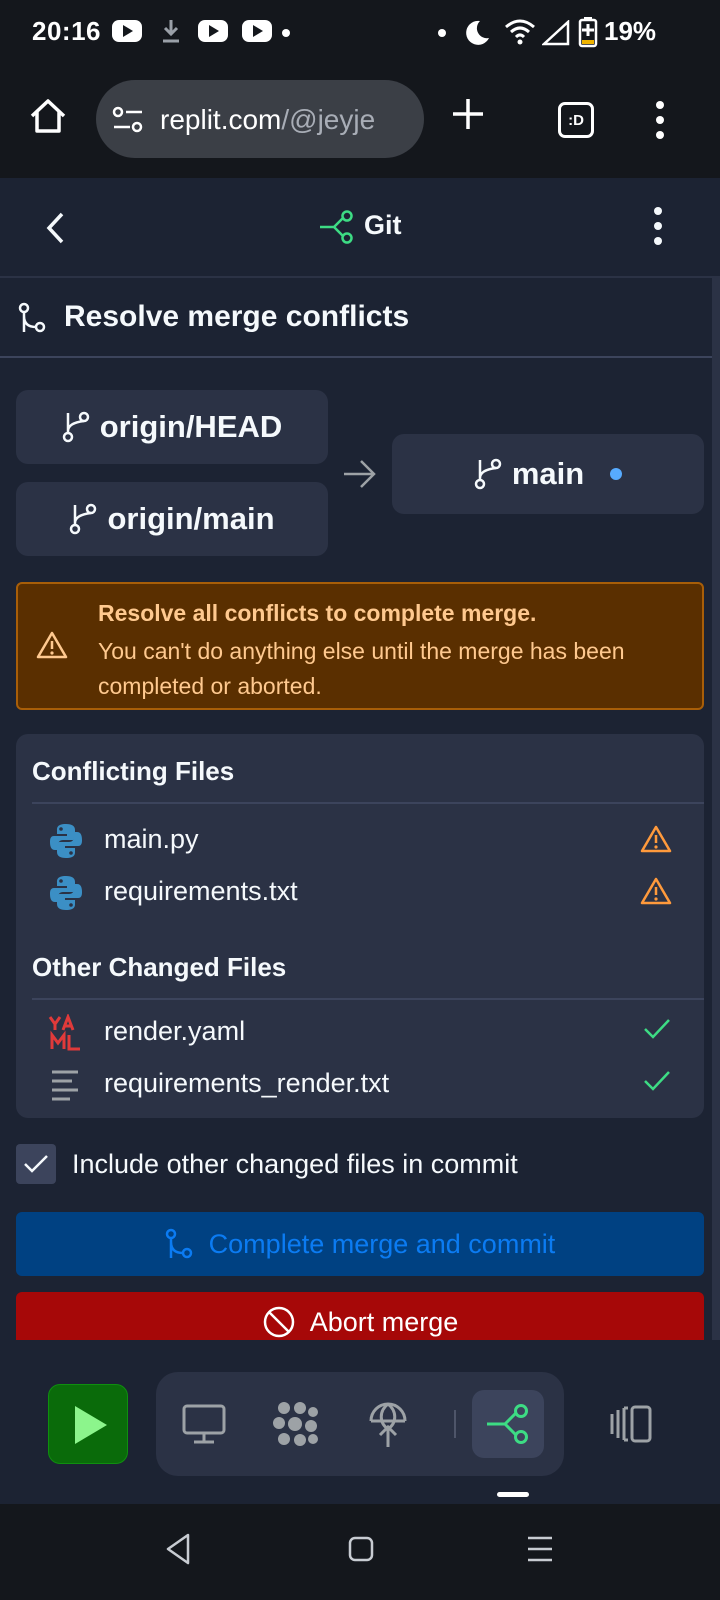  What do you see at coordinates (477, 32) in the screenshot?
I see `do-not-disturb-moon-icon` at bounding box center [477, 32].